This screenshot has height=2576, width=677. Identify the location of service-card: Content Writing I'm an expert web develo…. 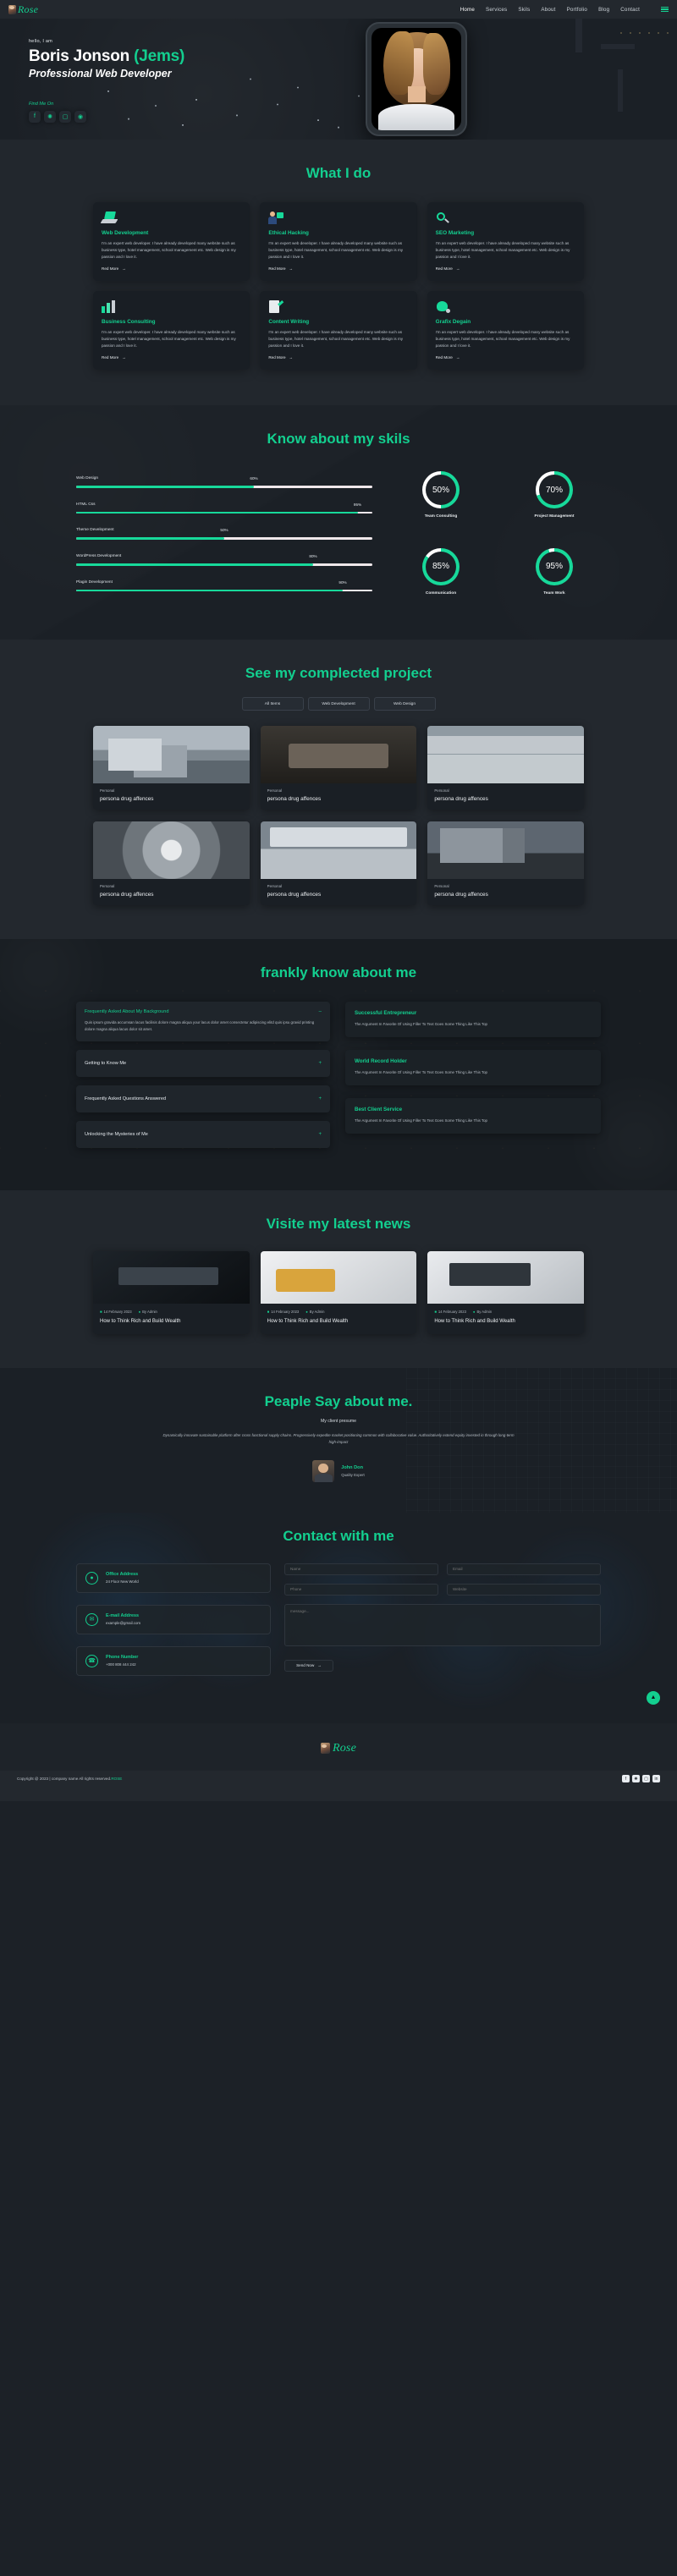
(338, 331).